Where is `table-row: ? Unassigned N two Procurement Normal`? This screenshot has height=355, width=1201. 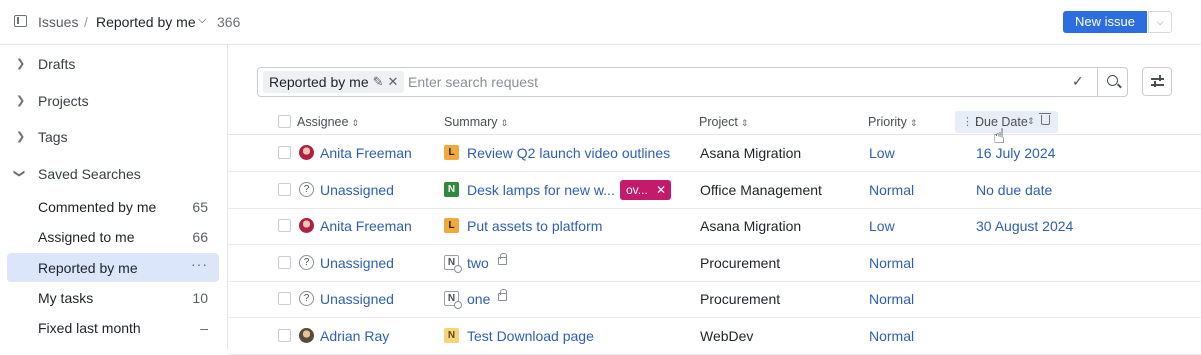 table-row: ? Unassigned N two Procurement Normal is located at coordinates (714, 263).